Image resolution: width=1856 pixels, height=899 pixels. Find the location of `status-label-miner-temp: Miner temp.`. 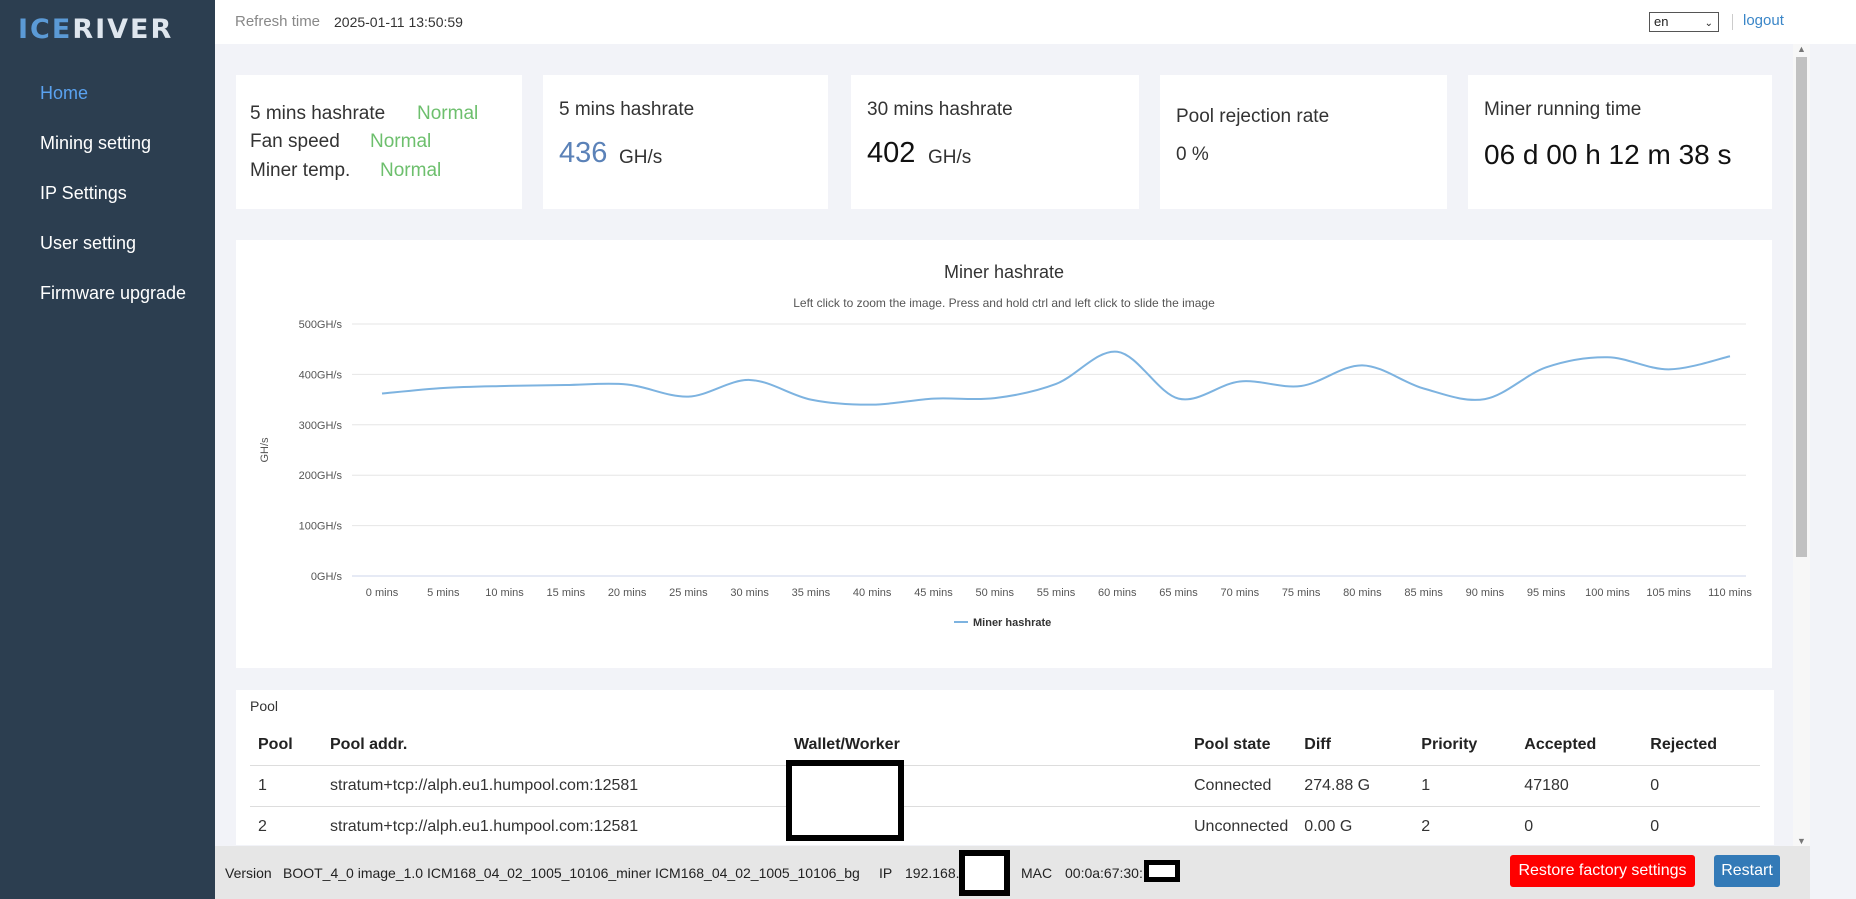

status-label-miner-temp: Miner temp. is located at coordinates (300, 170).